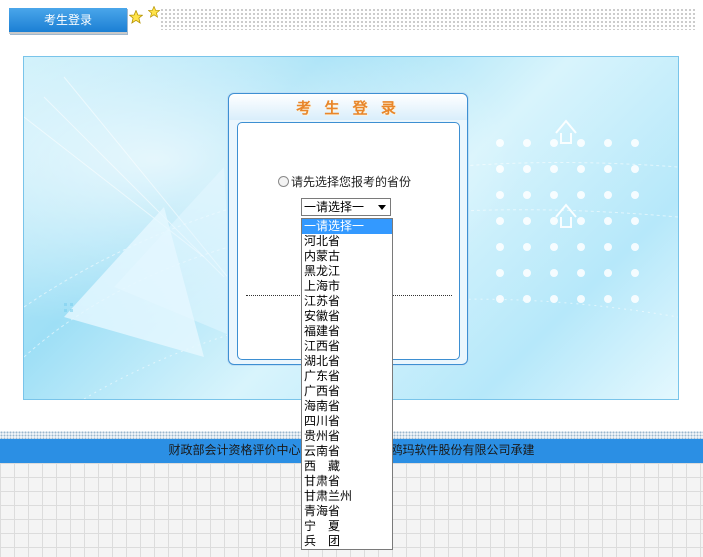  What do you see at coordinates (382, 207) in the screenshot?
I see `chevron-down-icon` at bounding box center [382, 207].